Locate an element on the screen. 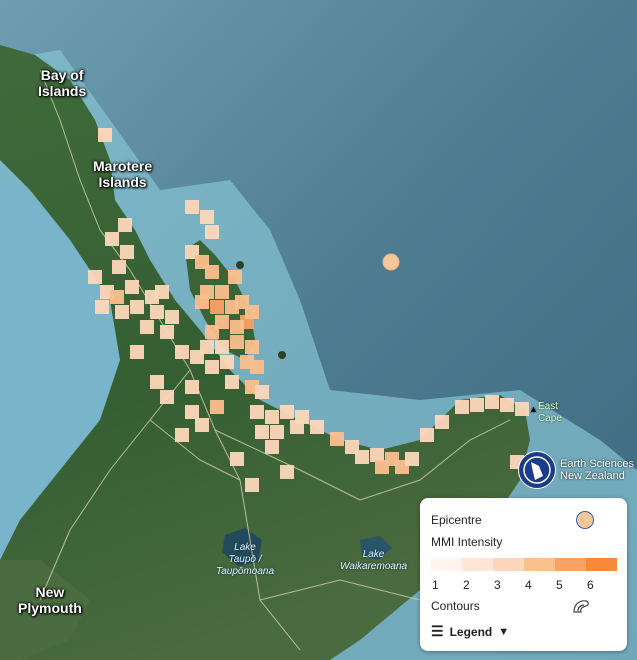  legend-toggle-button: ☰ Legend ▼ is located at coordinates (470, 631).